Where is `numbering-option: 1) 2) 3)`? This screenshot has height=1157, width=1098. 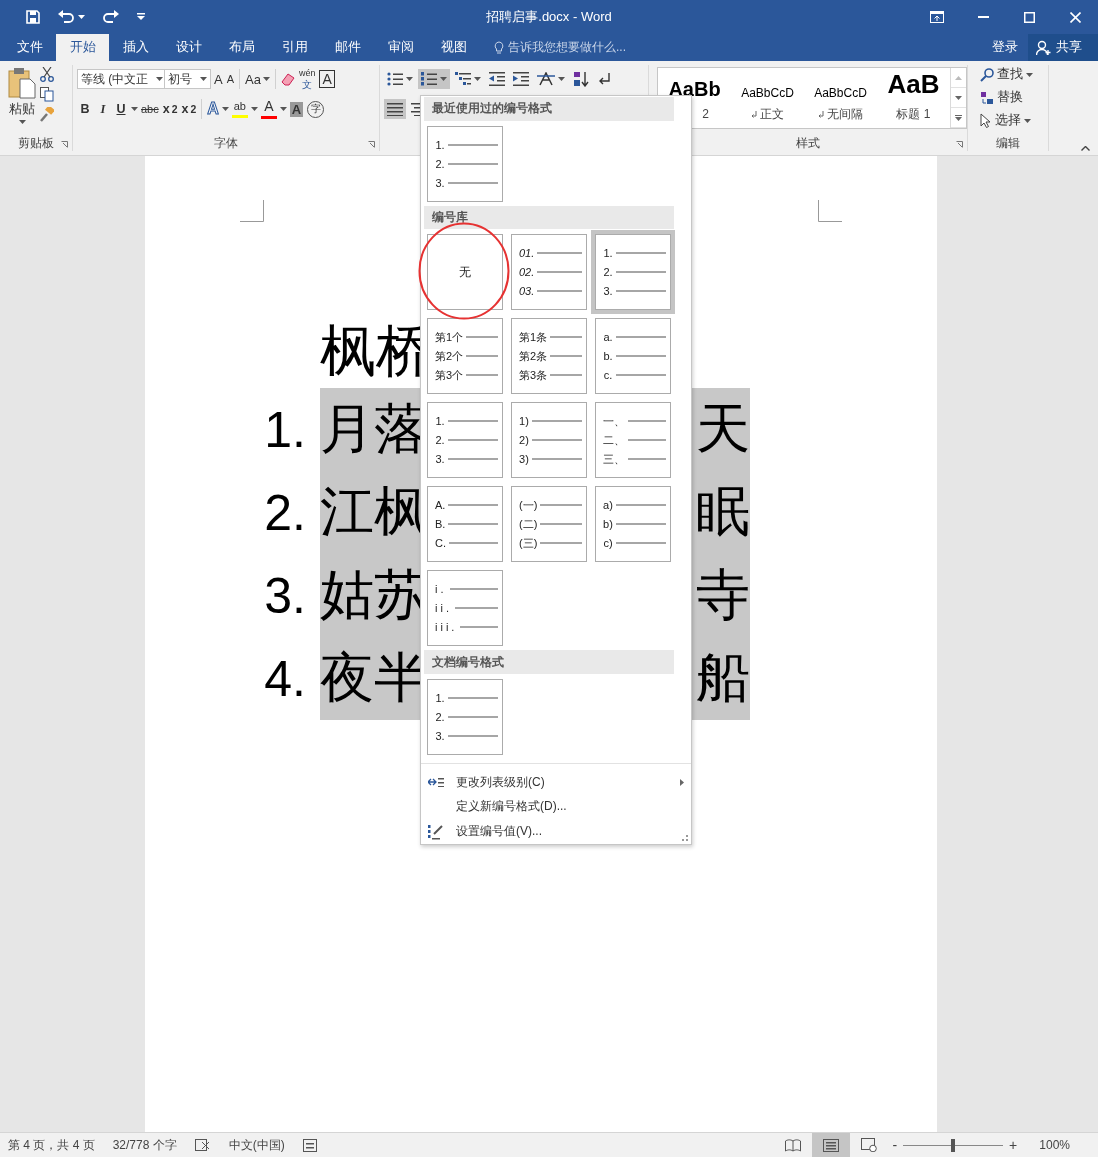 numbering-option: 1) 2) 3) is located at coordinates (549, 440).